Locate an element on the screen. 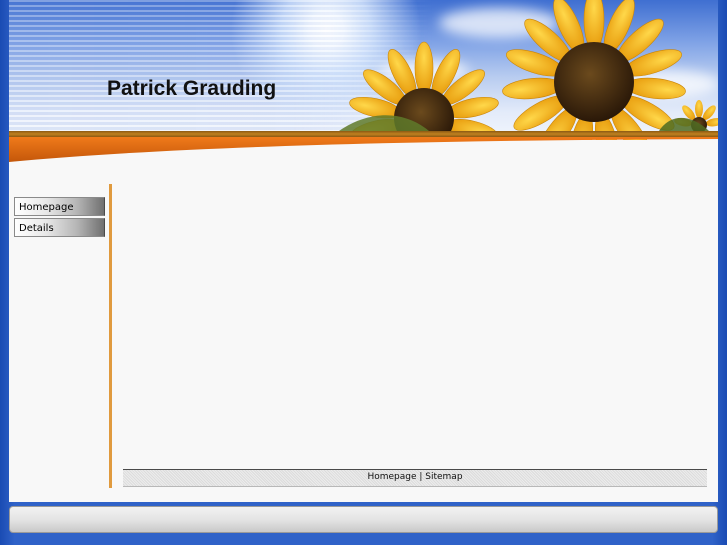  footer-link-homepage: Homepage is located at coordinates (391, 477).